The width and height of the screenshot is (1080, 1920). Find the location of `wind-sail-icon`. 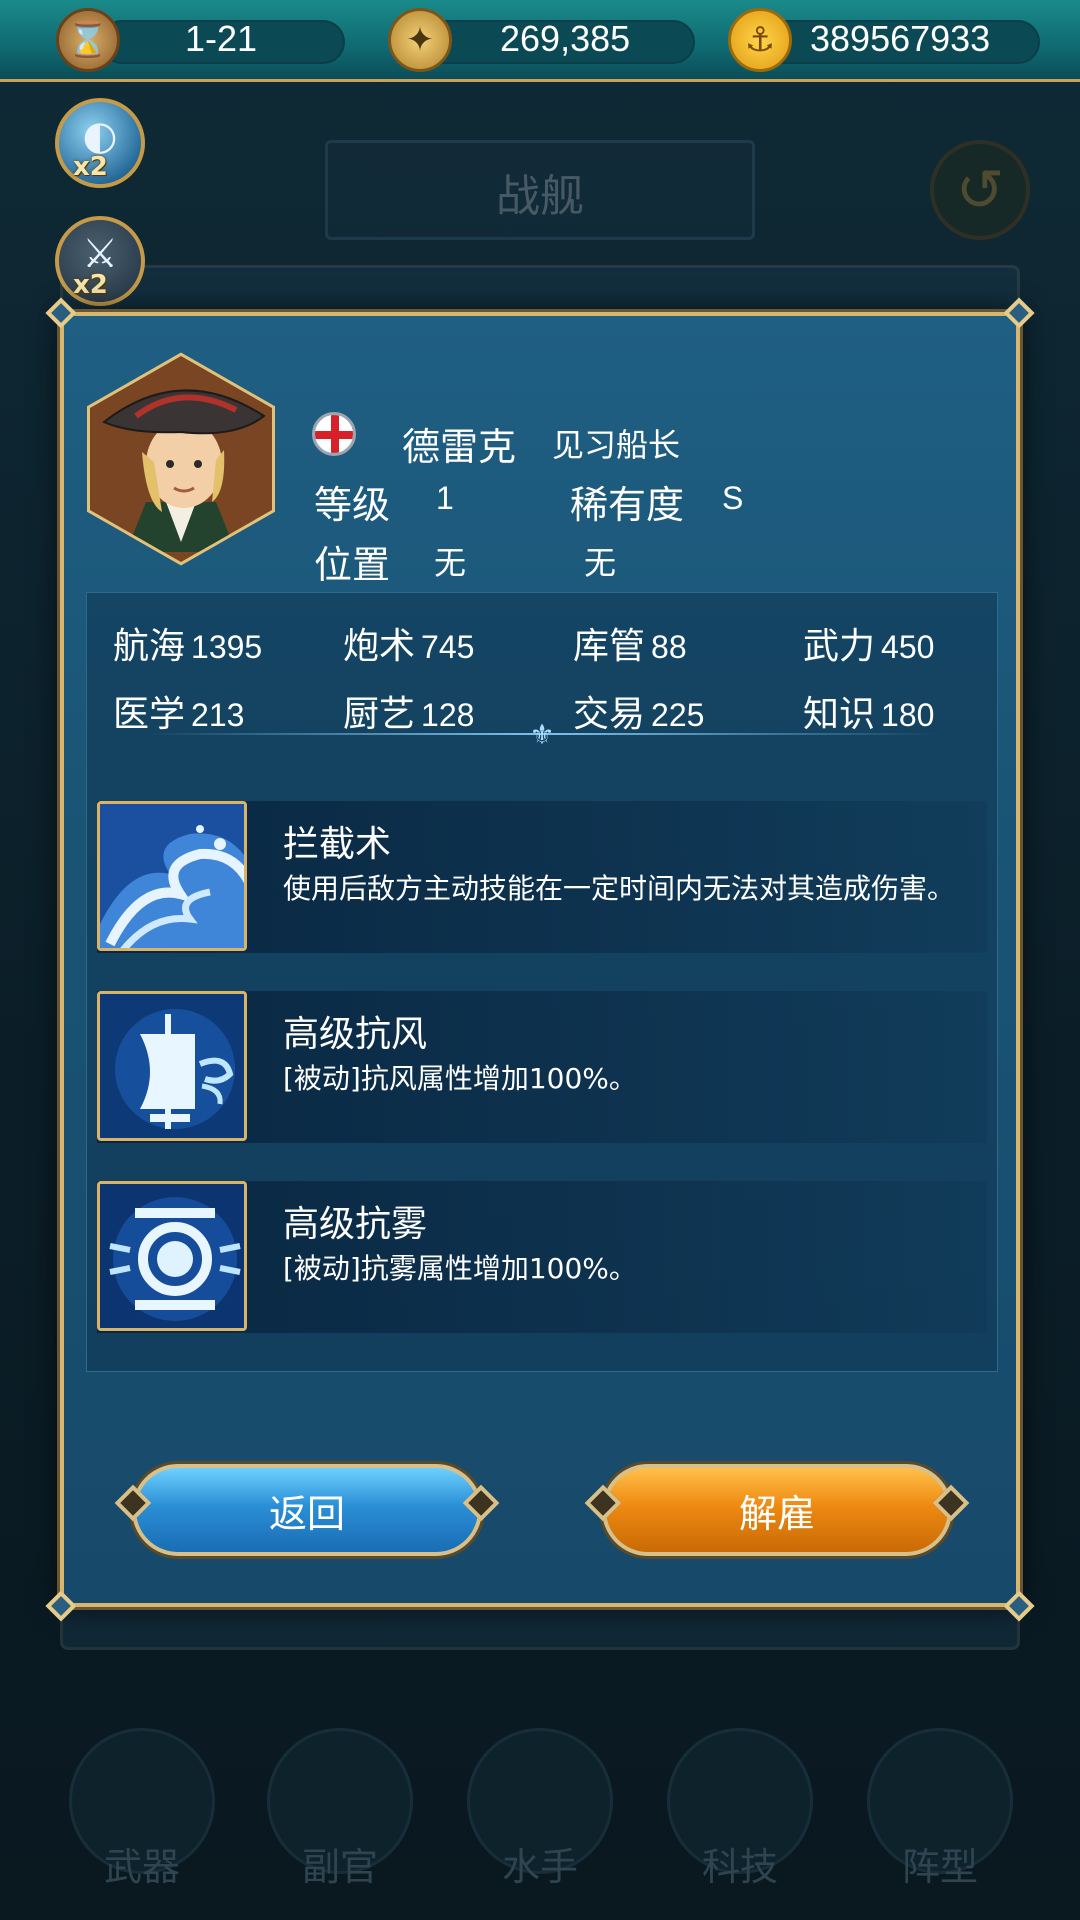

wind-sail-icon is located at coordinates (172, 1066).